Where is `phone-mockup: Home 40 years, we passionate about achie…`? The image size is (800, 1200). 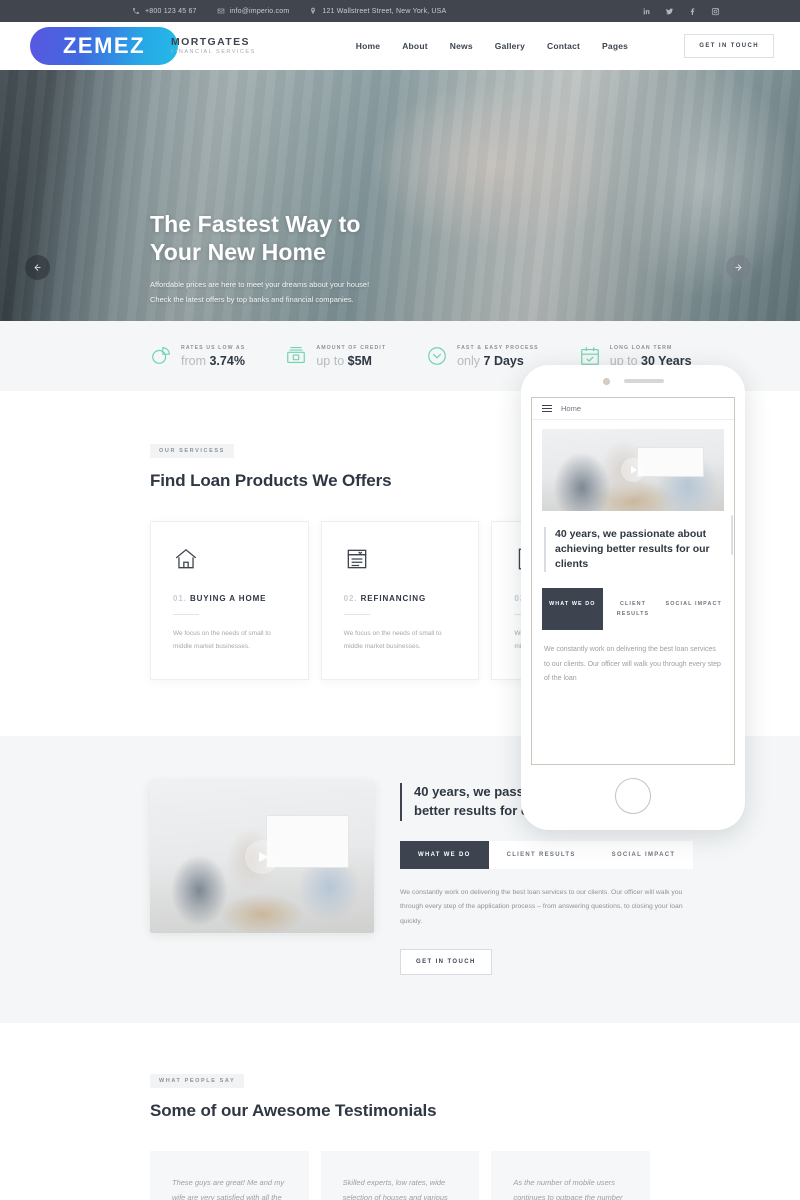
phone-mockup: Home 40 years, we passionate about achie… is located at coordinates (633, 597).